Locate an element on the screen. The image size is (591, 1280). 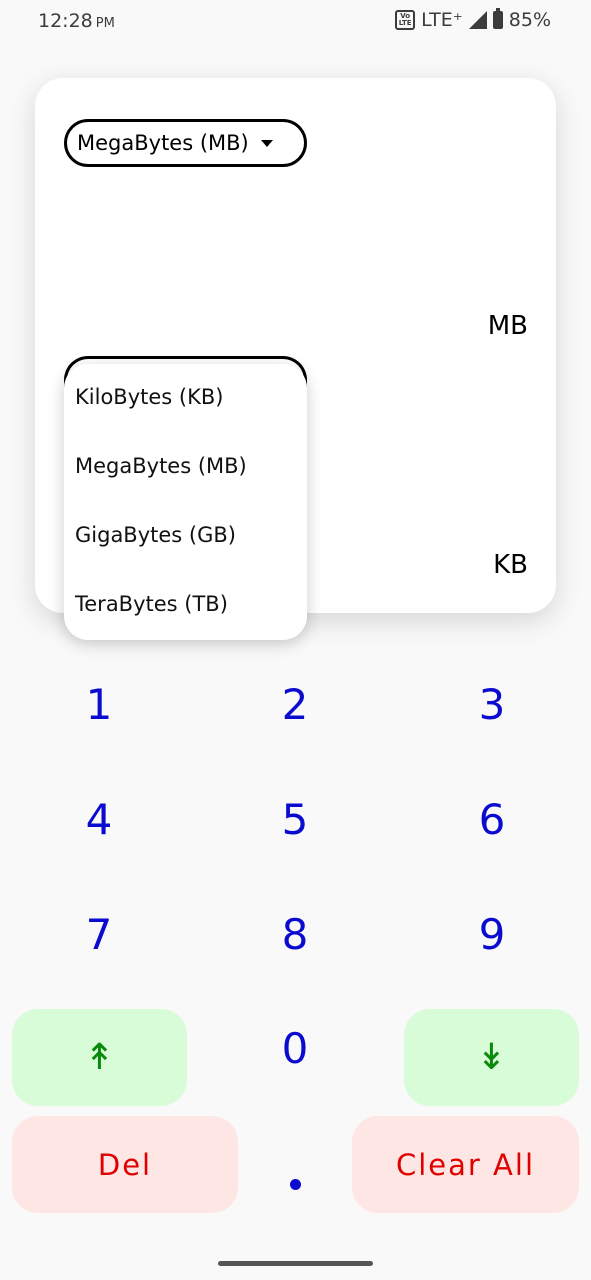
status-bar: 12:28 PM Vo LTE LTE⁺ 85% is located at coordinates (295, 22).